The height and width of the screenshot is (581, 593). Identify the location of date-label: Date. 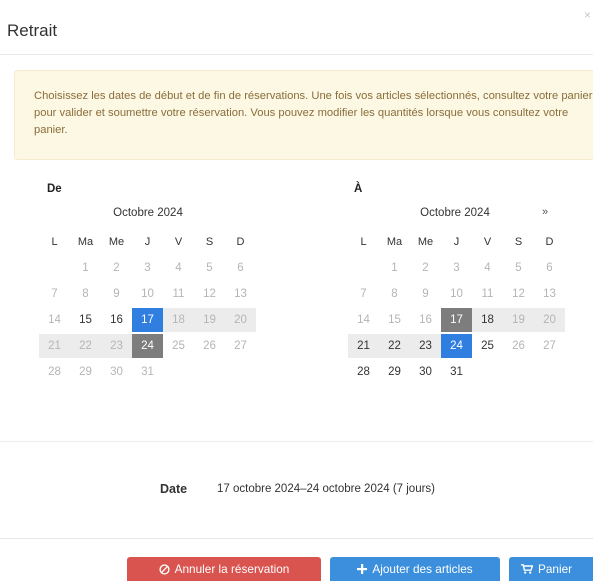
(174, 489).